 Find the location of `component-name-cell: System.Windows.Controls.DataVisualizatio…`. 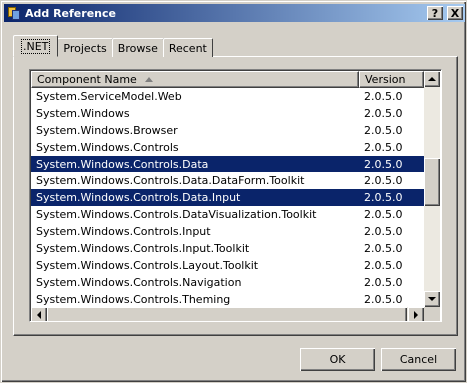

component-name-cell: System.Windows.Controls.DataVisualizatio… is located at coordinates (176, 215).